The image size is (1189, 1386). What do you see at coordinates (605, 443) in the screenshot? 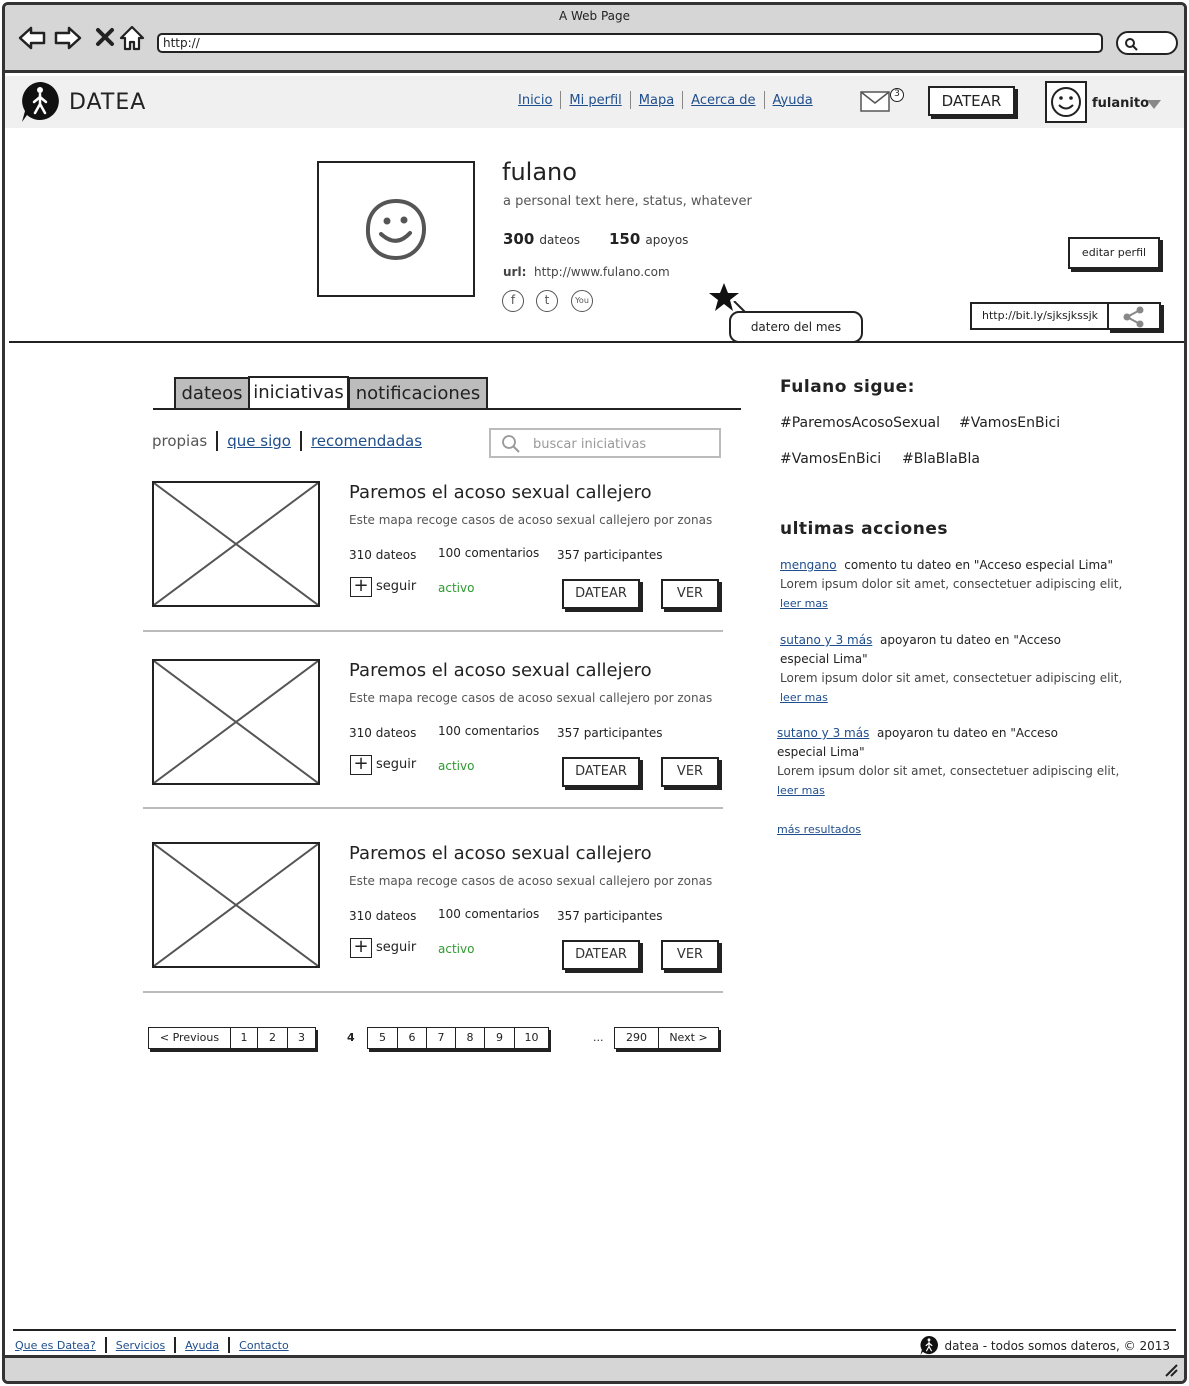
I see `search-initiatives-input: buscar iniciativas` at bounding box center [605, 443].